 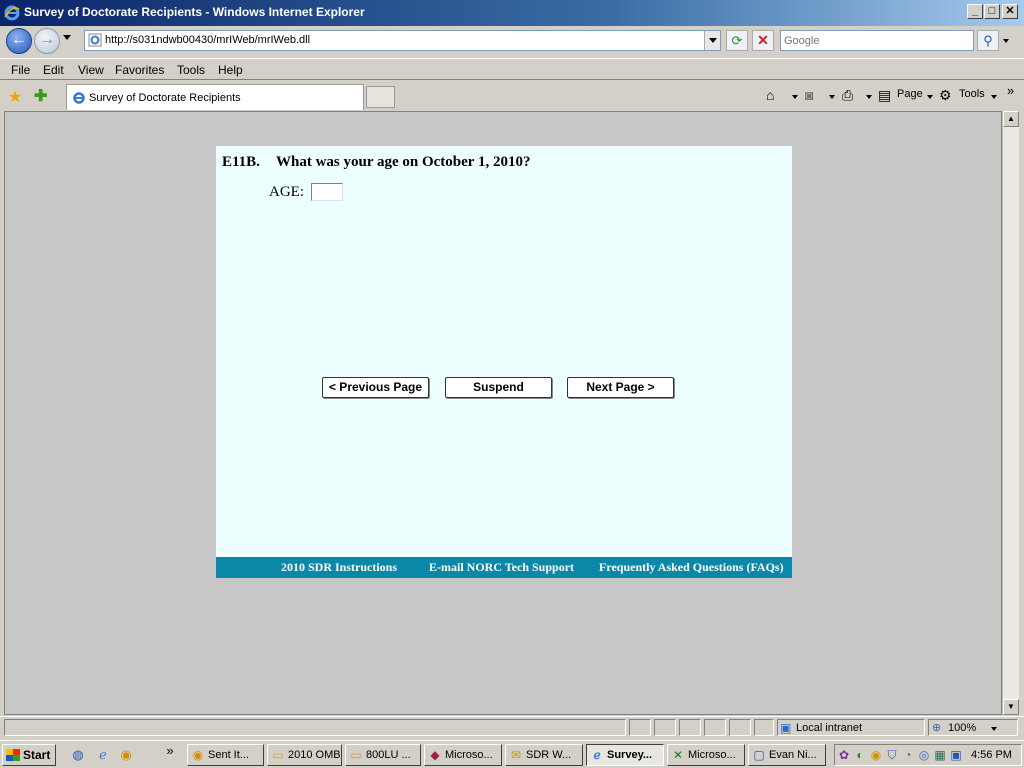 What do you see at coordinates (940, 755) in the screenshot?
I see `tray-sync-icon: ▦` at bounding box center [940, 755].